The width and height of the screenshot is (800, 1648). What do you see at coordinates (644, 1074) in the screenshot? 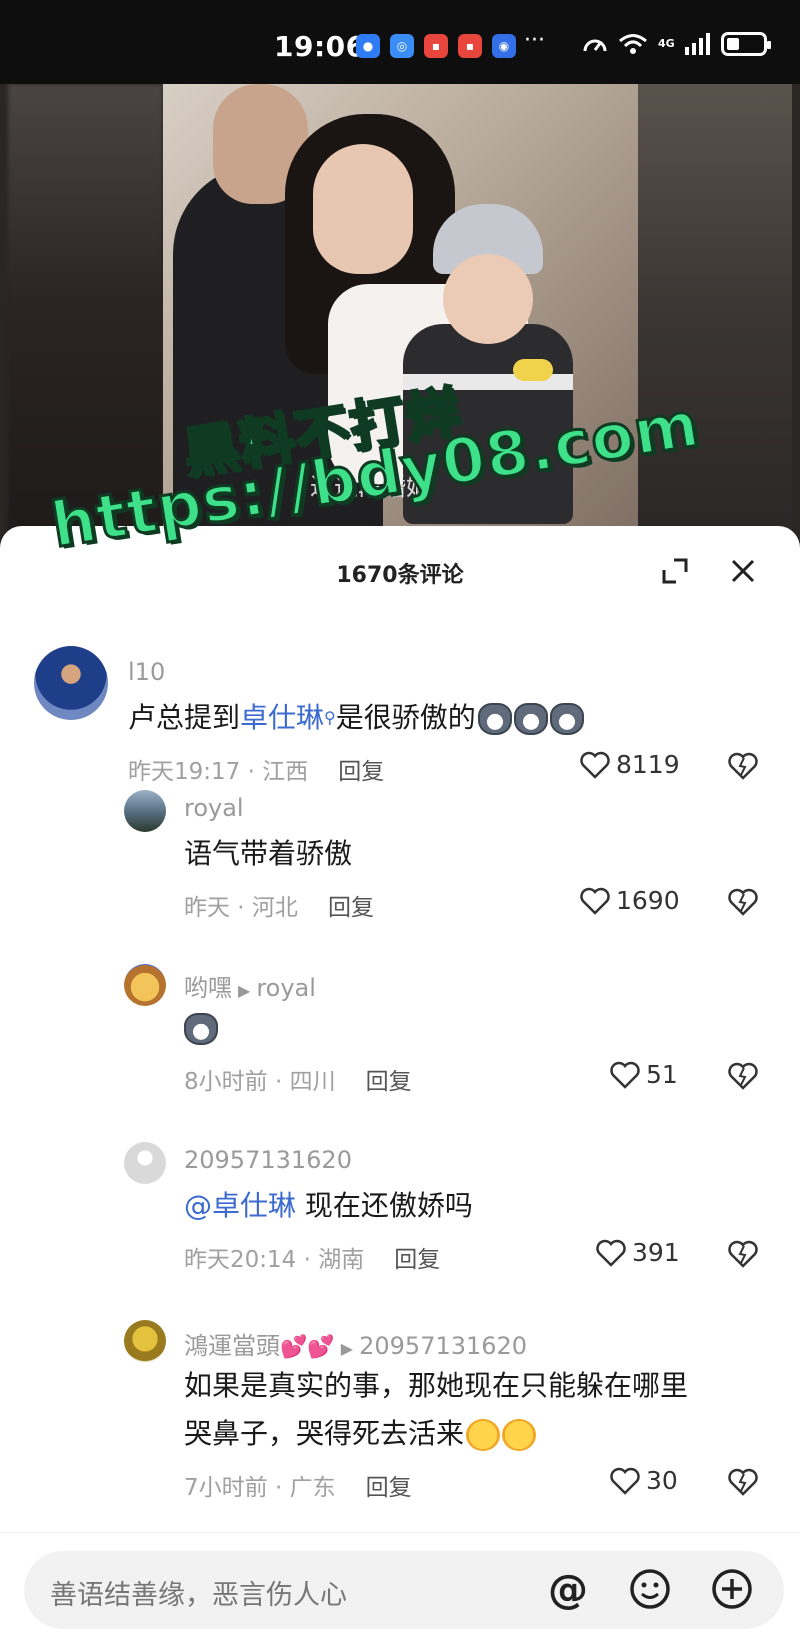
I see `like-button: 51` at bounding box center [644, 1074].